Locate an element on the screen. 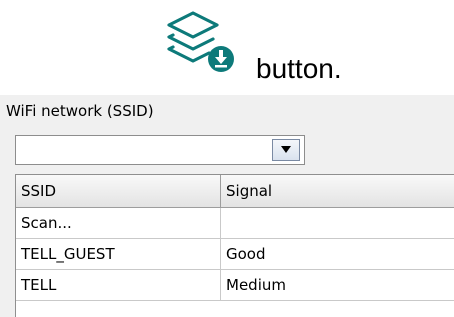 This screenshot has height=317, width=454. chevron-down-icon is located at coordinates (286, 149).